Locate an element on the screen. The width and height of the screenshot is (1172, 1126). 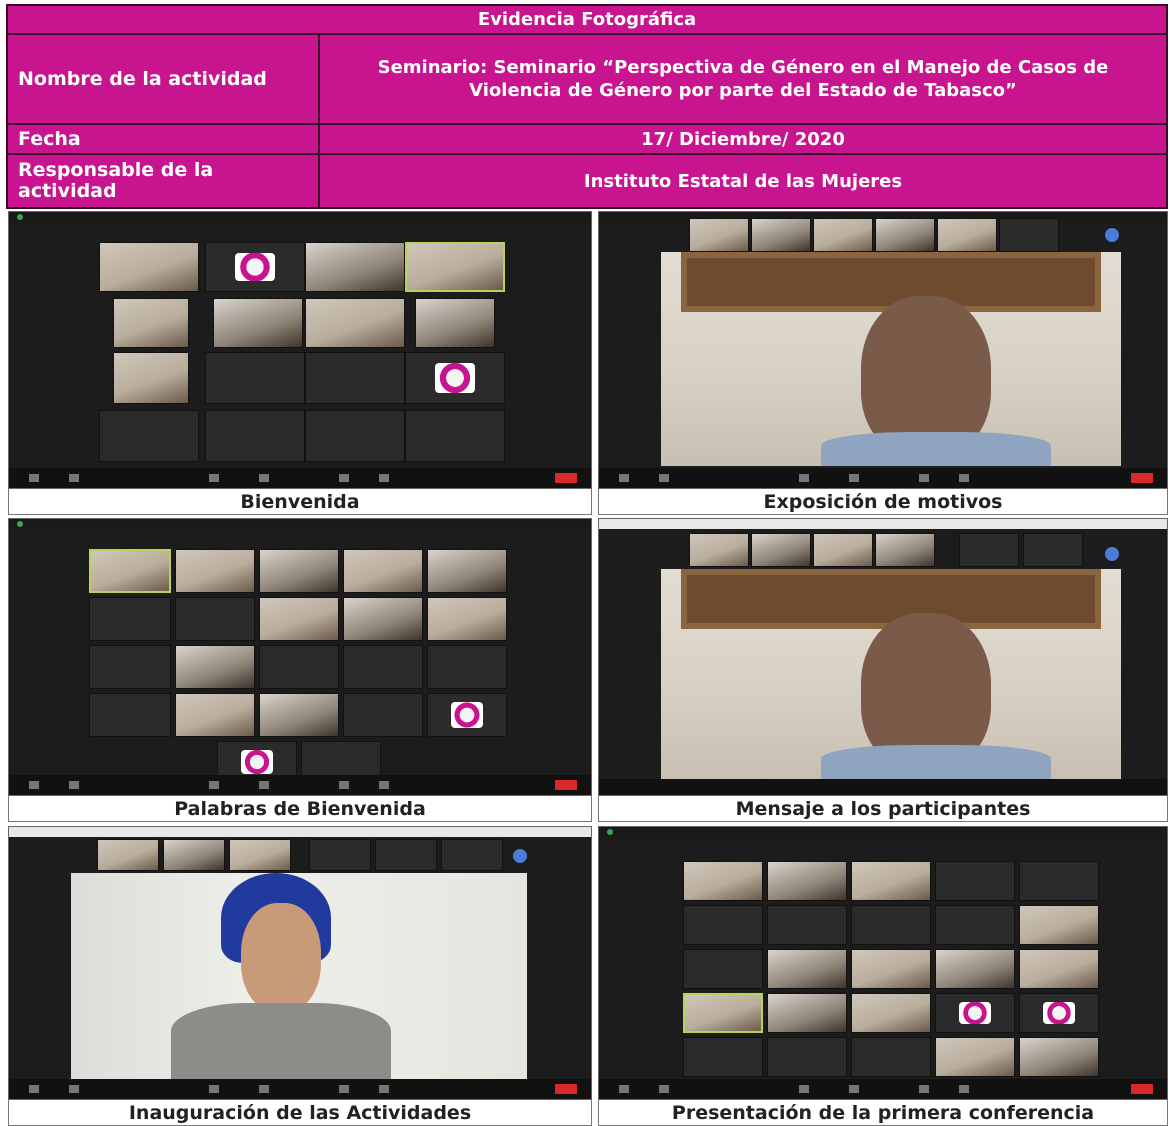
photo-palabras-de-bienvenida is located at coordinates (300, 657).